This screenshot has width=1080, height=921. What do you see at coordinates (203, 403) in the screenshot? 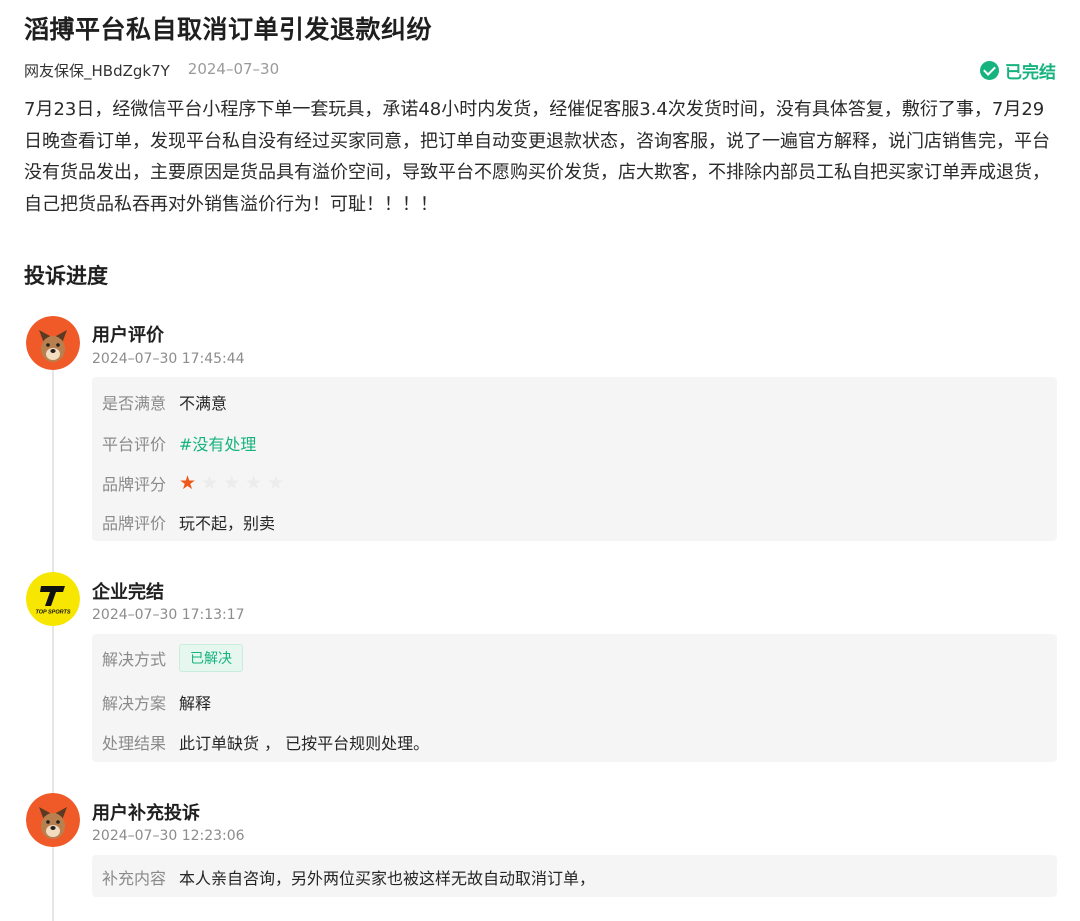
I see `row-value: 不满意` at bounding box center [203, 403].